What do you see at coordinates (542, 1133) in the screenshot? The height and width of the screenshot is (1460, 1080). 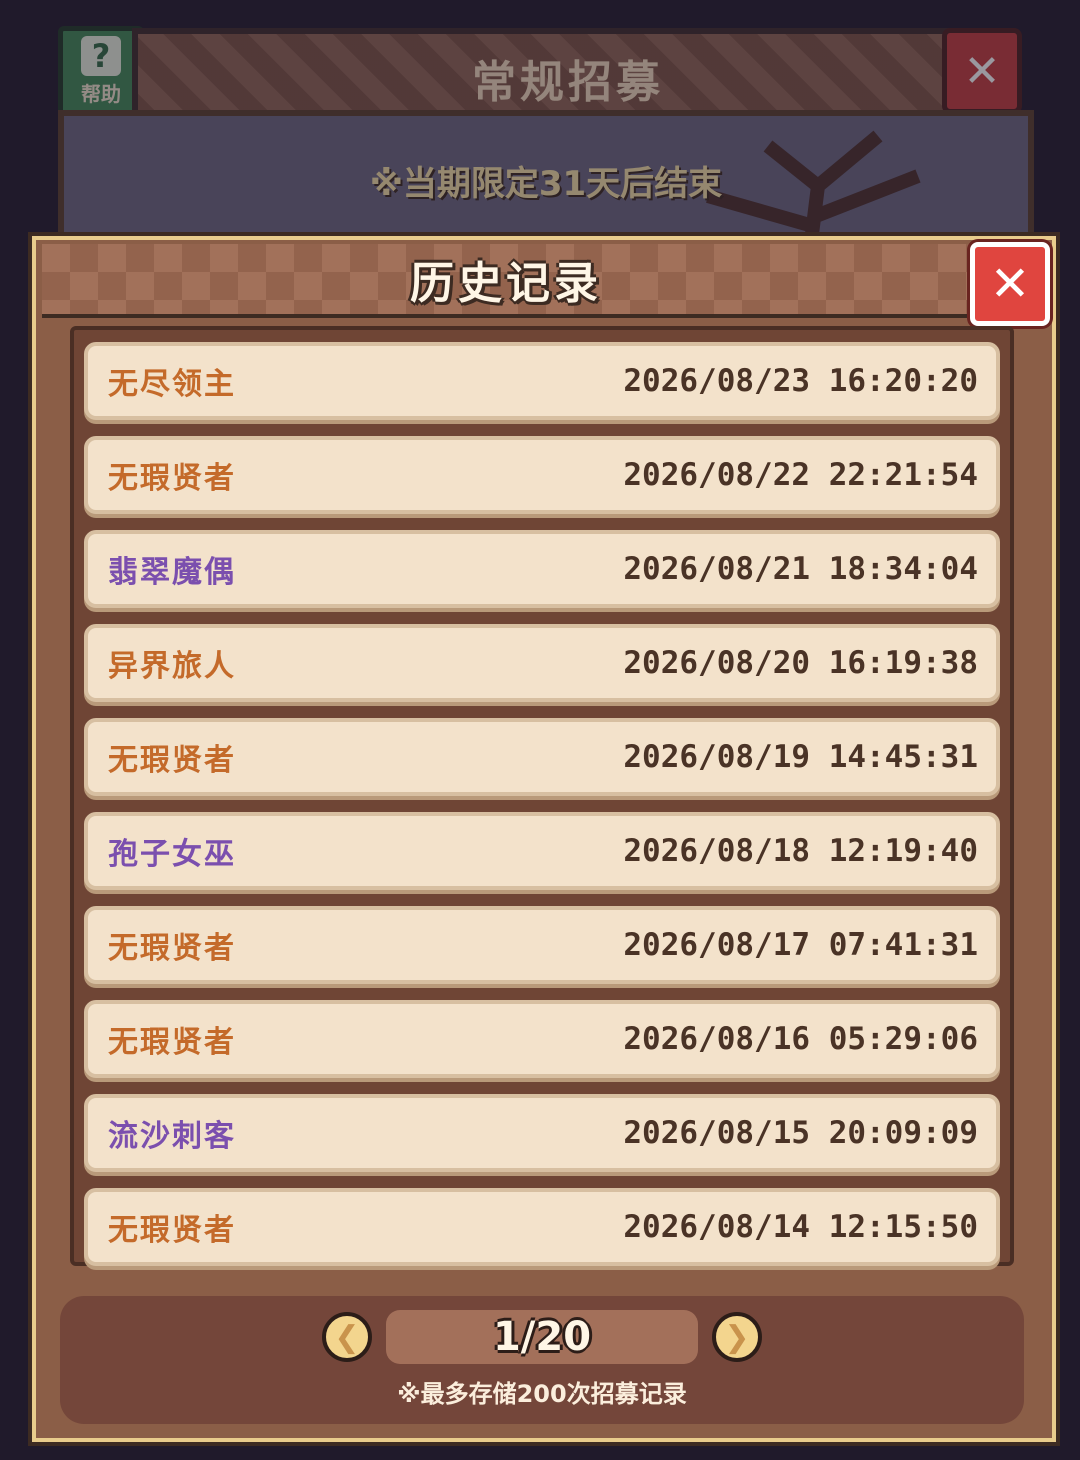 I see `record-row: 流沙刺客 2026/08/15 20:09:09` at bounding box center [542, 1133].